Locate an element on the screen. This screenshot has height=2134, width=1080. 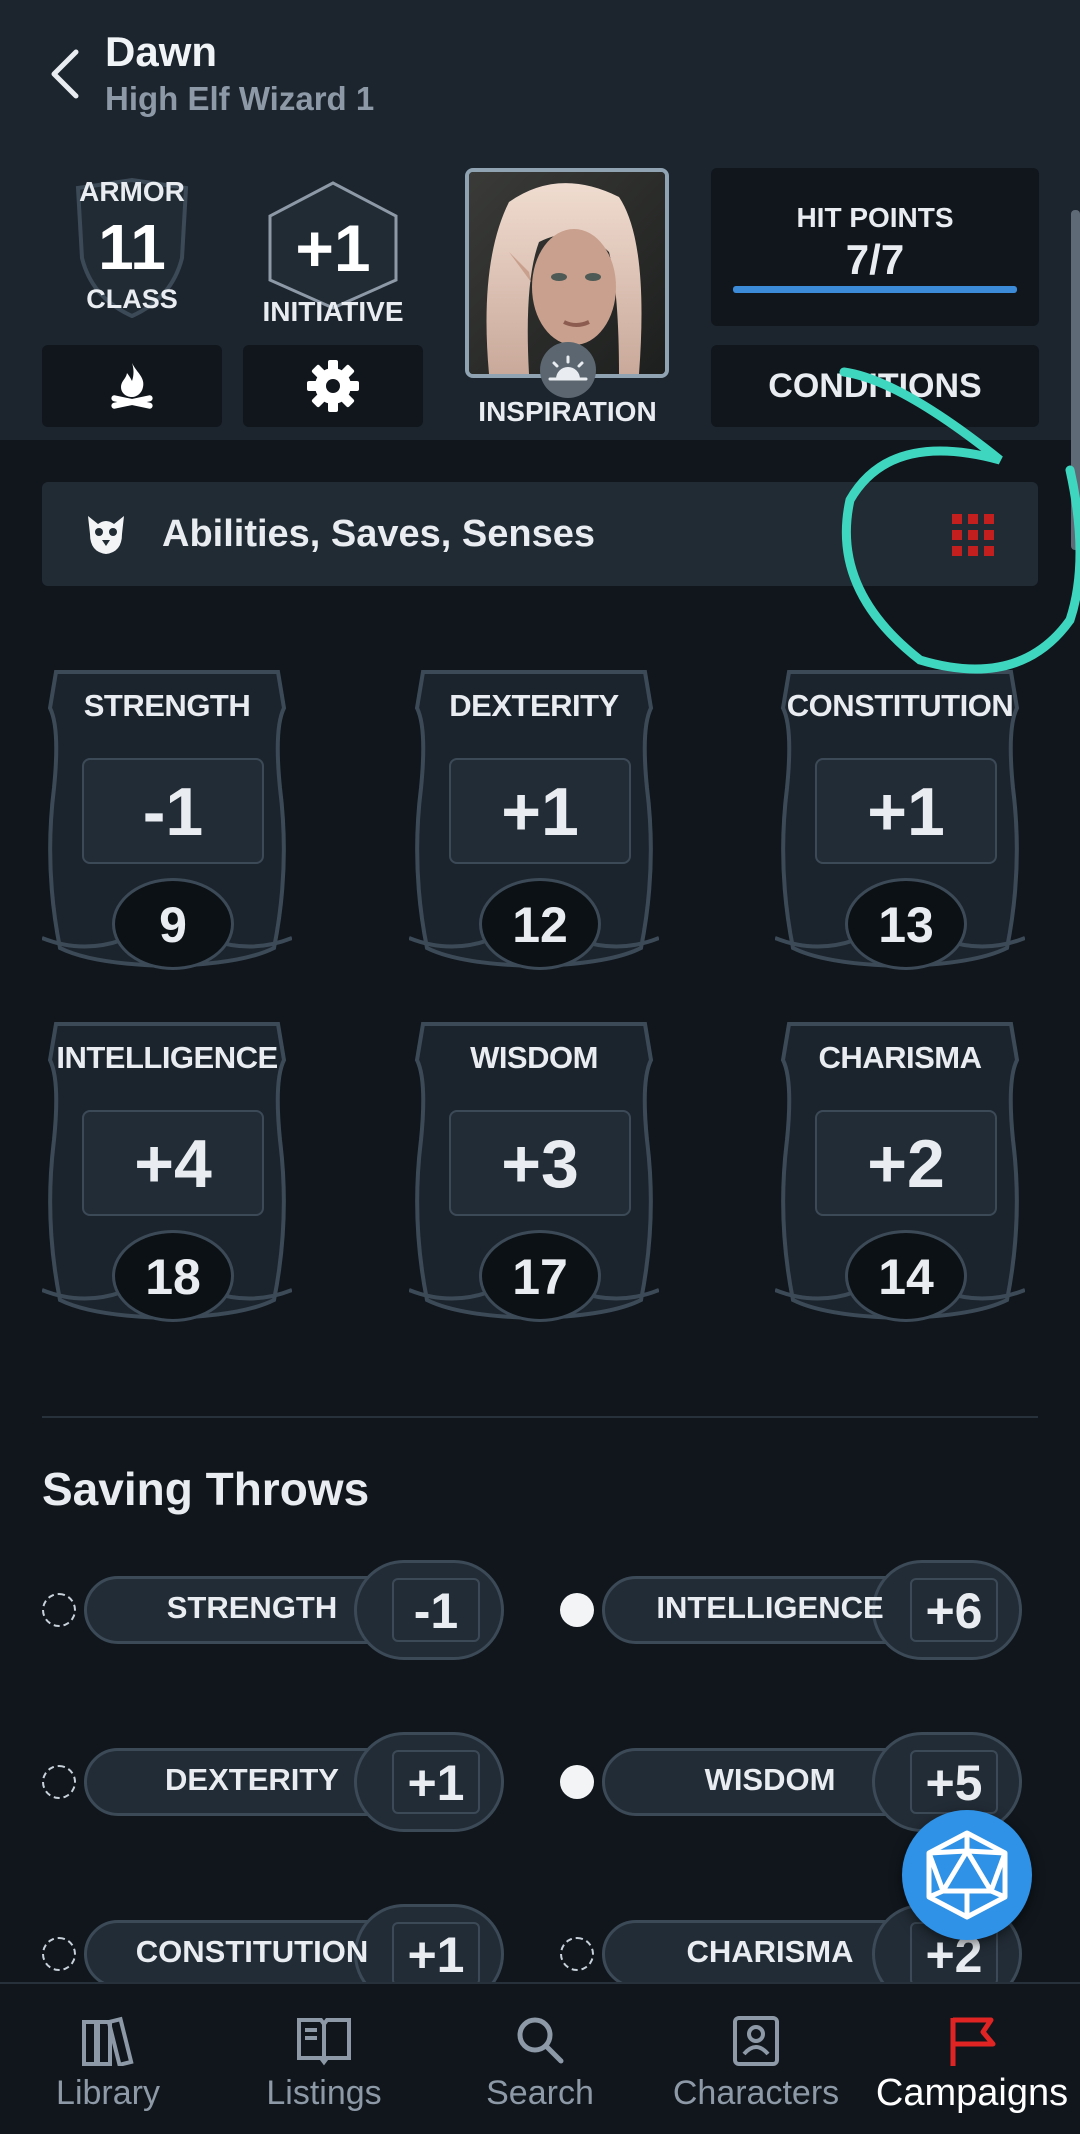
nav-characters-label: Characters is located at coordinates (756, 2093).